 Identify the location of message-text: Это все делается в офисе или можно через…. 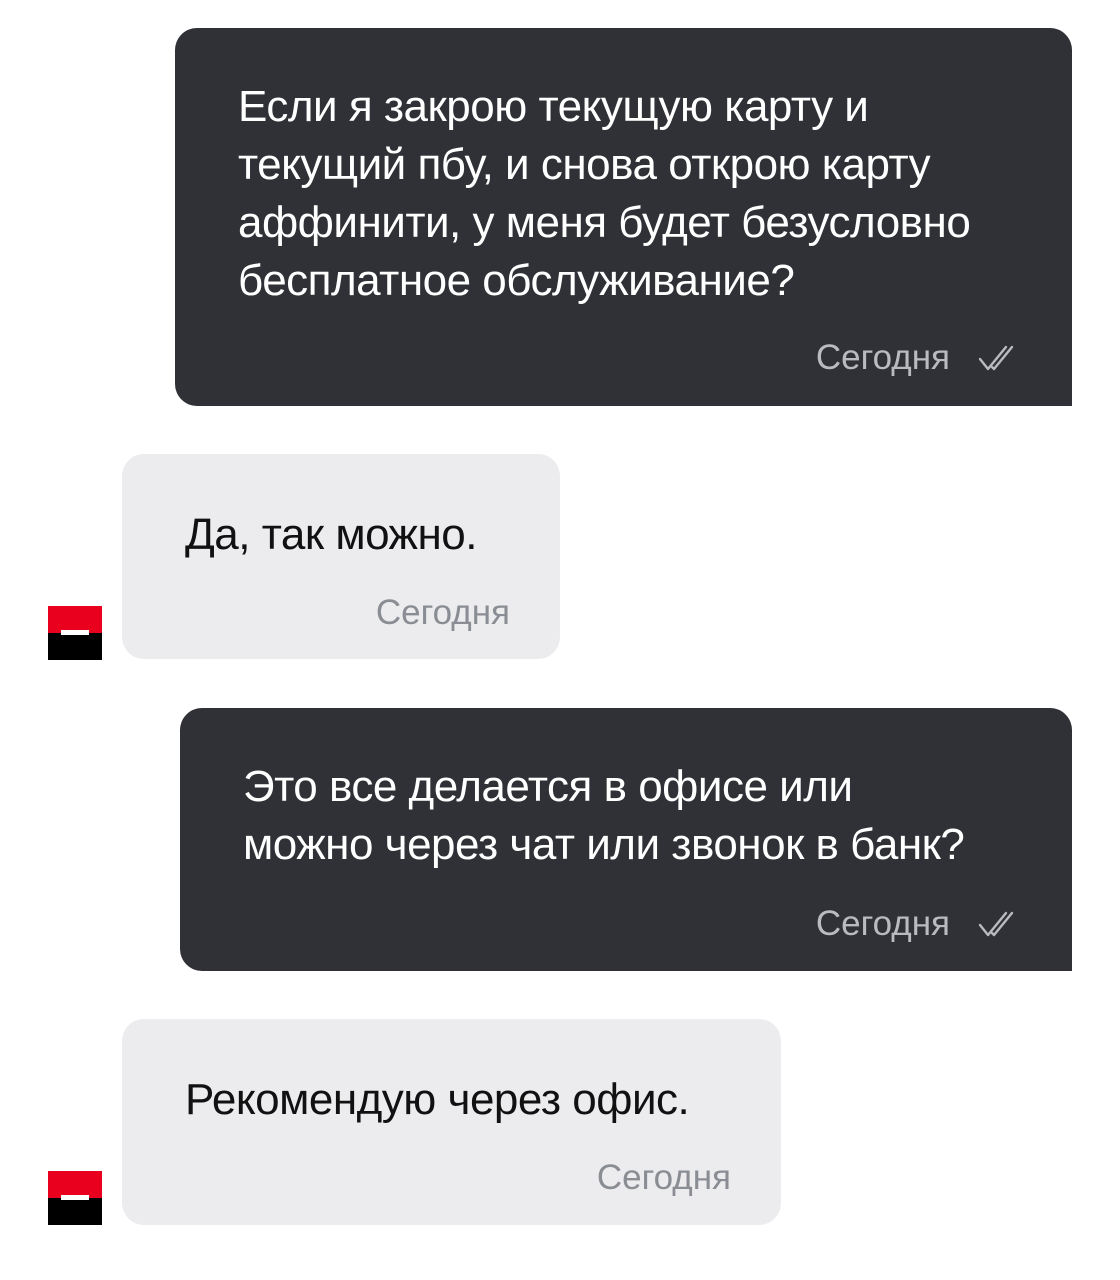
(604, 815).